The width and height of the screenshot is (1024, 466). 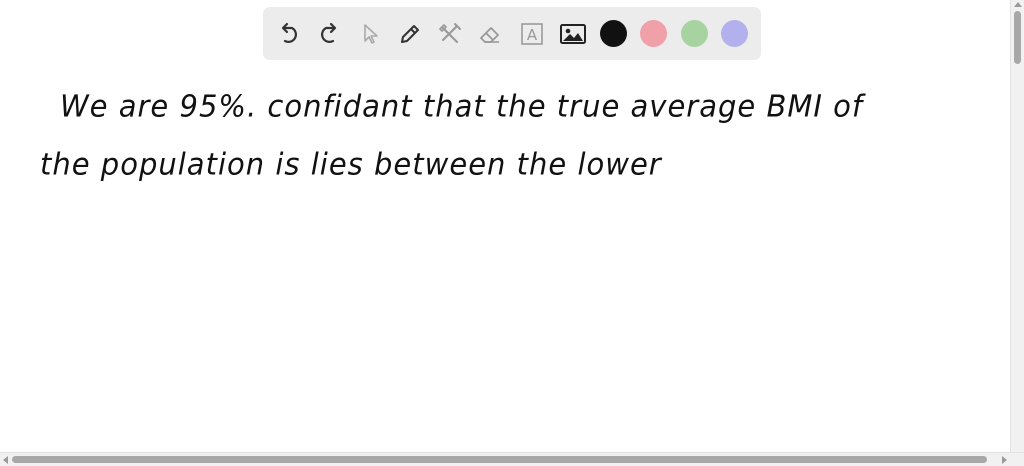 I want to click on color-swatch-green, so click(x=694, y=33).